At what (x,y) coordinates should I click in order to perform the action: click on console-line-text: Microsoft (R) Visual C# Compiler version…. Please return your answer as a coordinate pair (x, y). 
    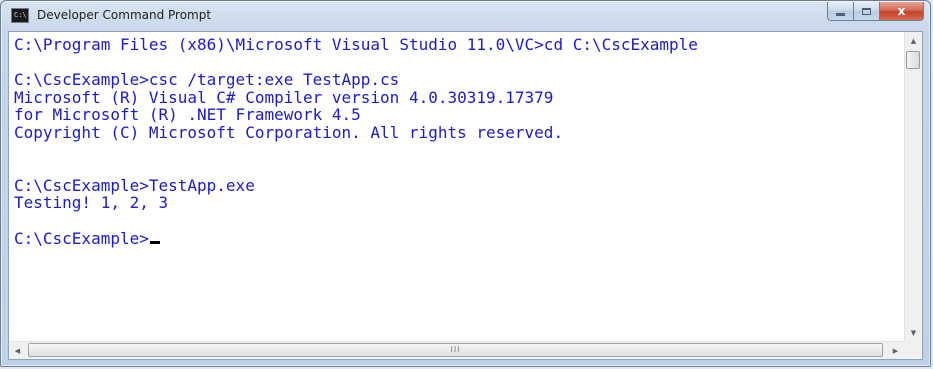
    Looking at the image, I should click on (284, 97).